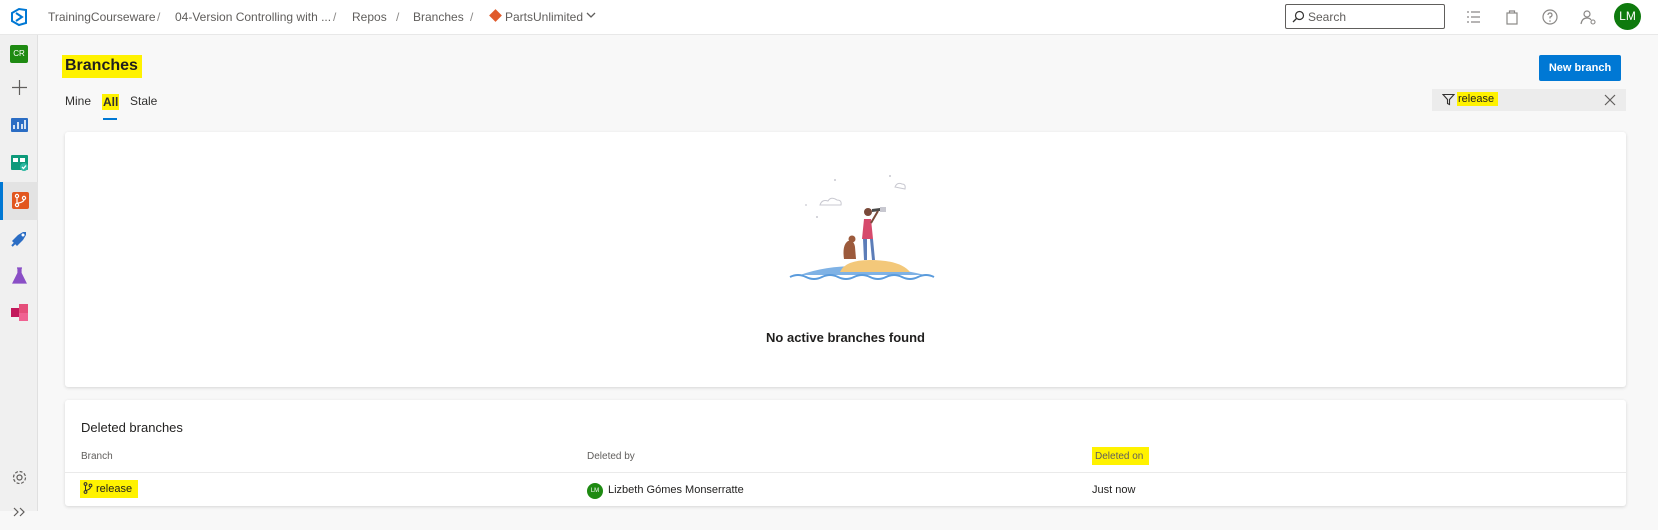 Image resolution: width=1658 pixels, height=530 pixels. I want to click on tab-all: All, so click(111, 102).